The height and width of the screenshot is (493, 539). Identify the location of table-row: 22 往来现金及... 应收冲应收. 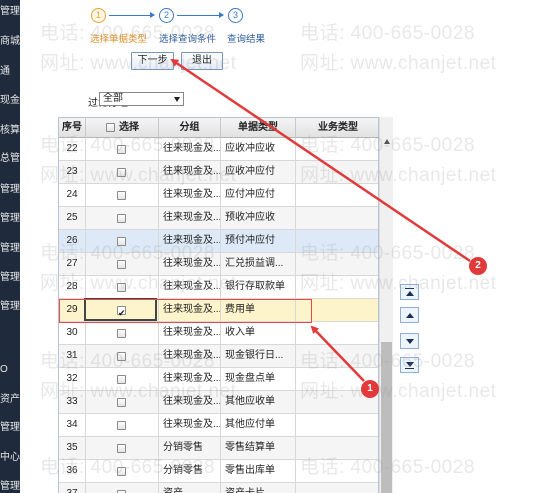
(218, 149).